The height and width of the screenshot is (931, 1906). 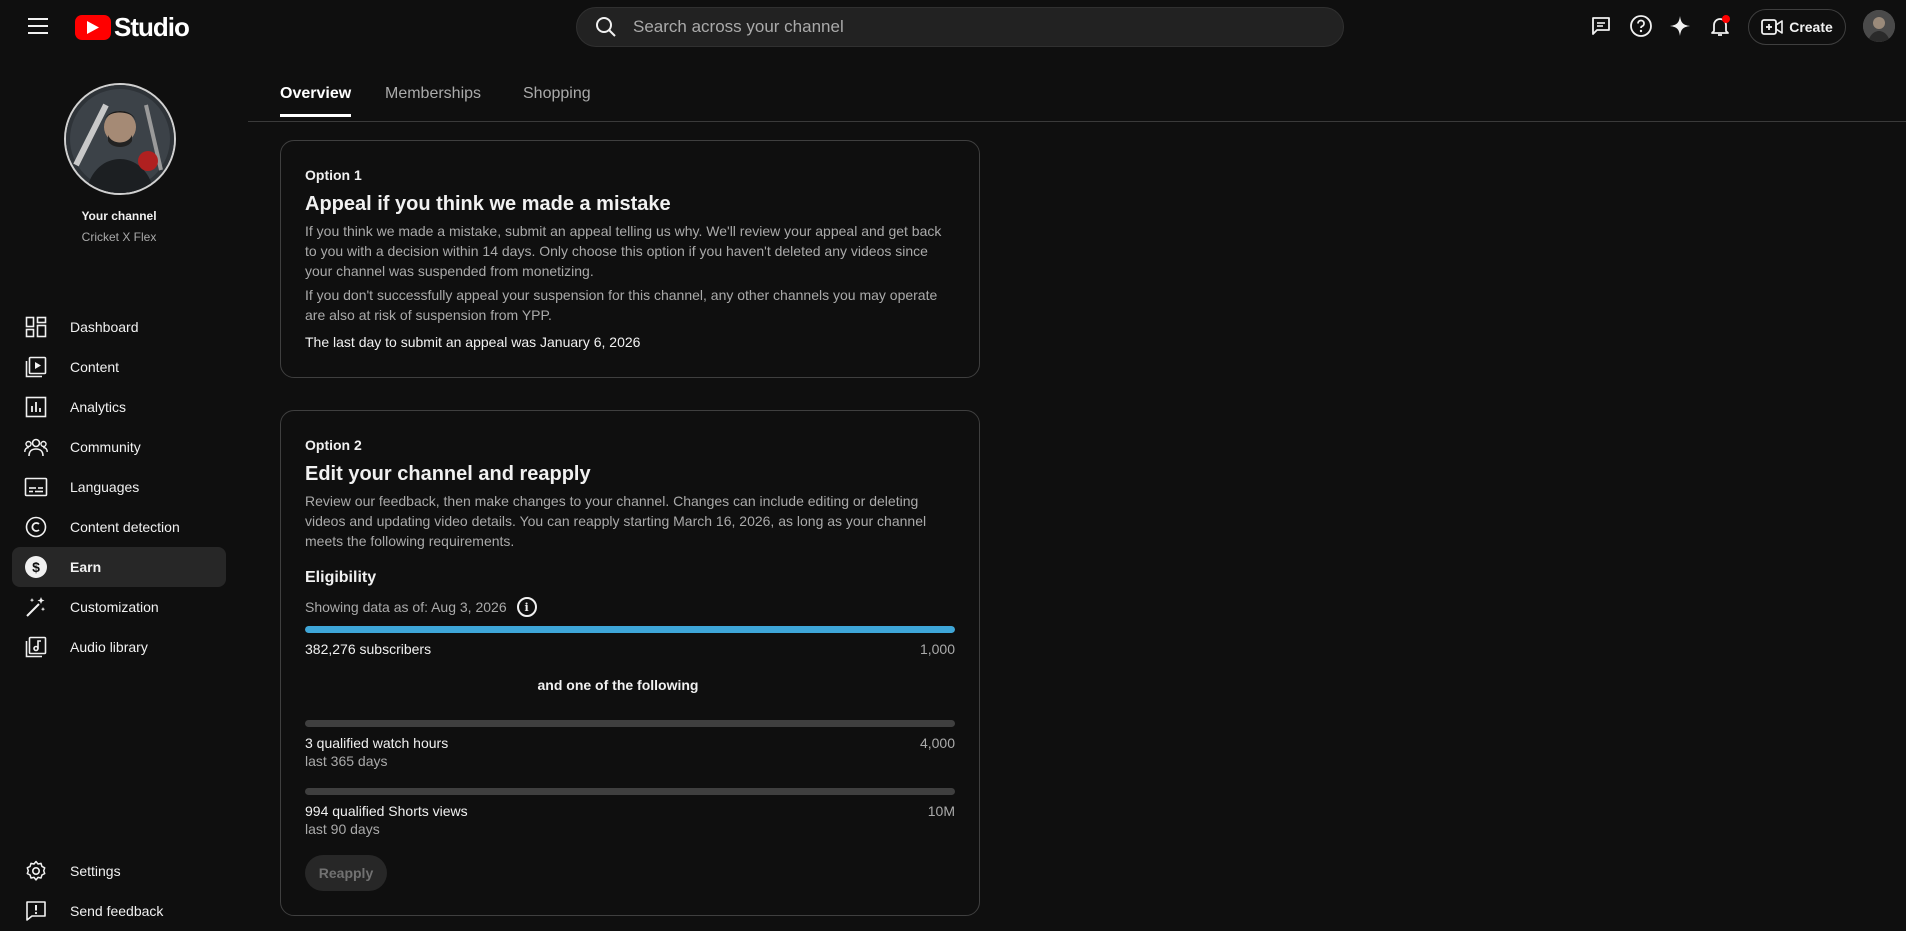 What do you see at coordinates (38, 26) in the screenshot?
I see `menu-icon` at bounding box center [38, 26].